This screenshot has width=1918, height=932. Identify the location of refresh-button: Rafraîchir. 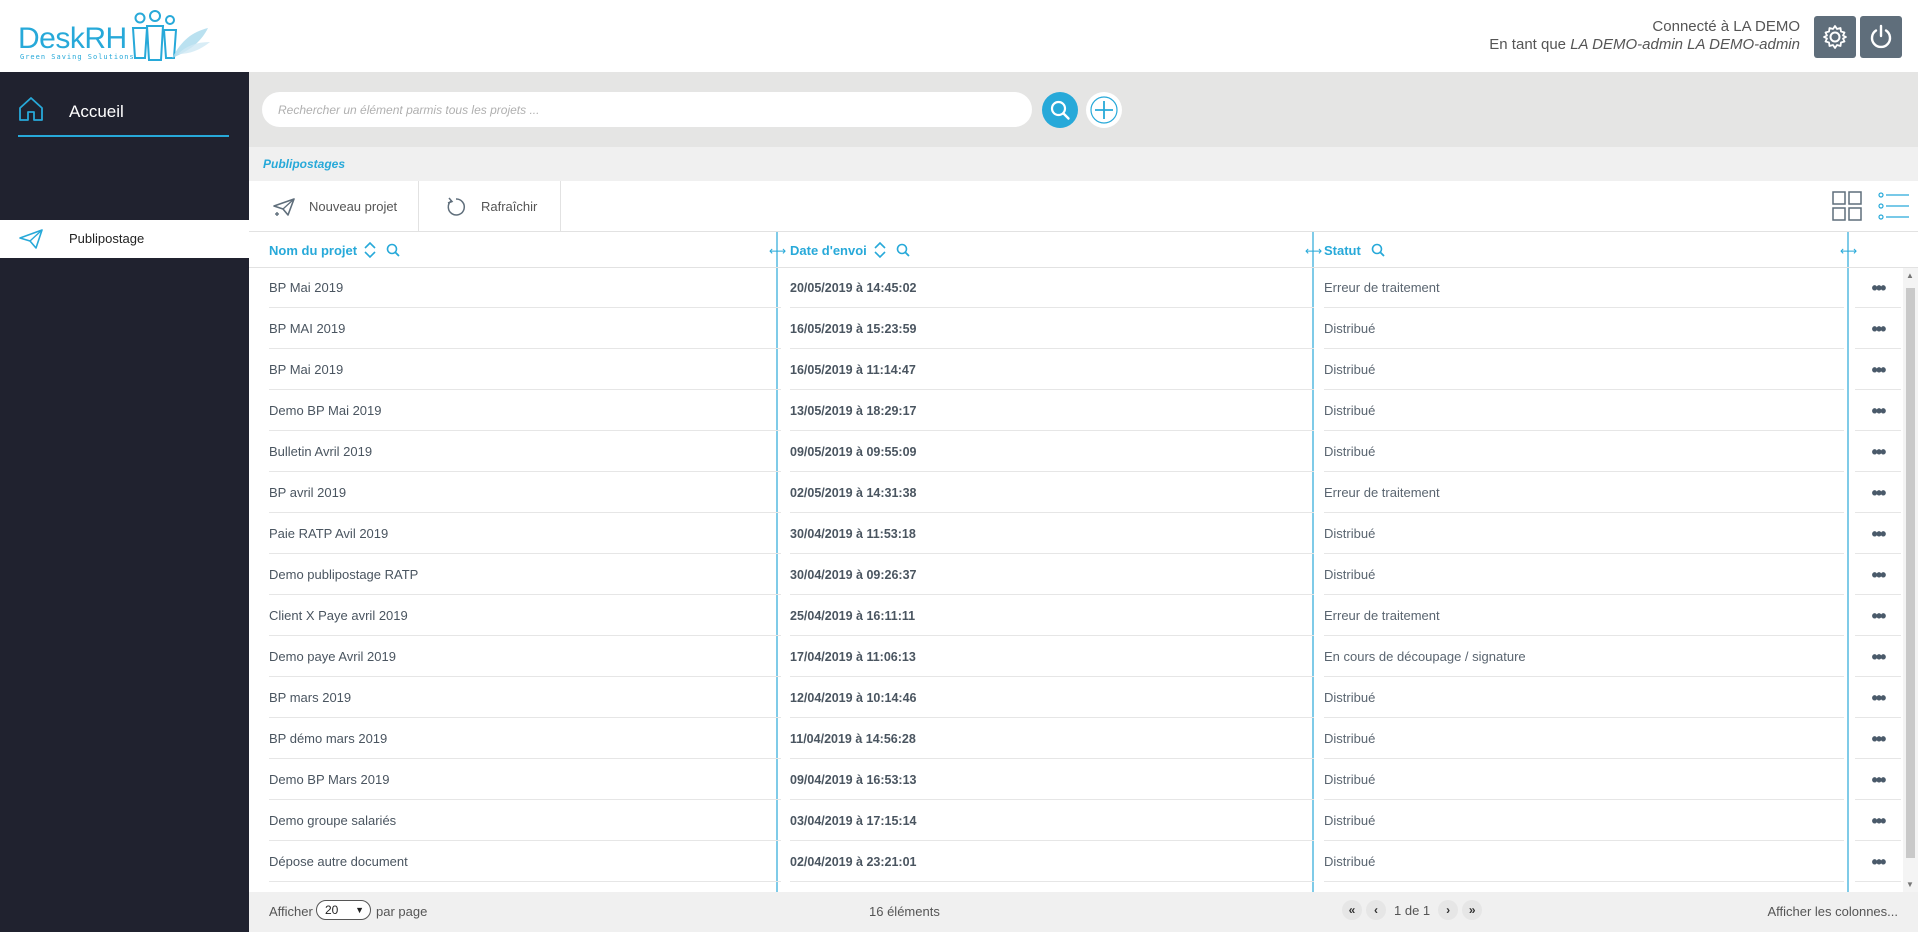
(490, 206).